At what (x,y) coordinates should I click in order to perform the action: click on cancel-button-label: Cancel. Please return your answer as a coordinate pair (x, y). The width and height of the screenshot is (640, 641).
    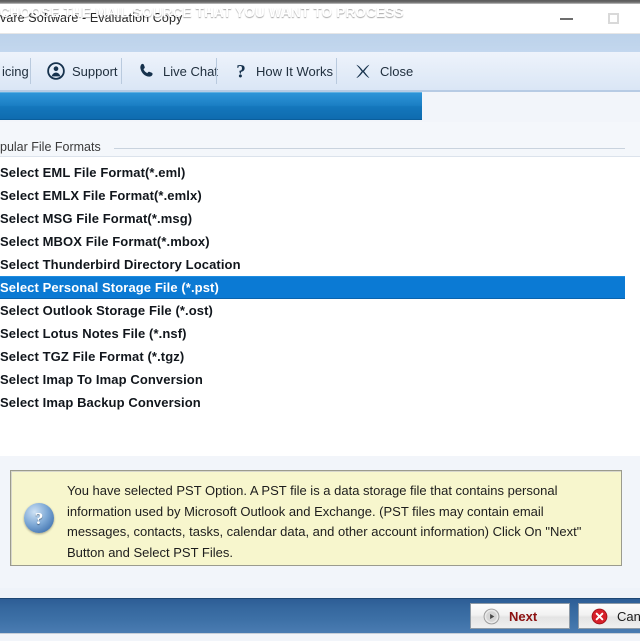
    Looking at the image, I should click on (628, 616).